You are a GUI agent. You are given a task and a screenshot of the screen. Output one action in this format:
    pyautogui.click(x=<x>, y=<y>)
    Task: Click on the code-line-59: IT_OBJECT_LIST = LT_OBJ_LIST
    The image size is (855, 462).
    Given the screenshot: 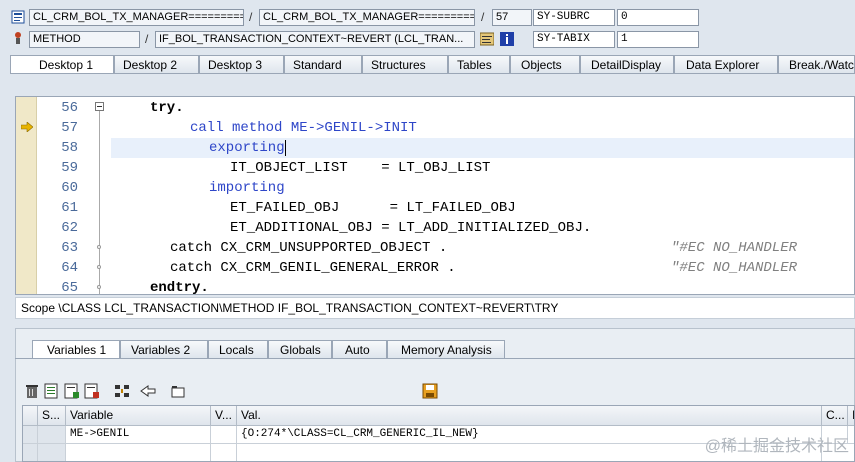 What is the action you would take?
    pyautogui.click(x=360, y=168)
    